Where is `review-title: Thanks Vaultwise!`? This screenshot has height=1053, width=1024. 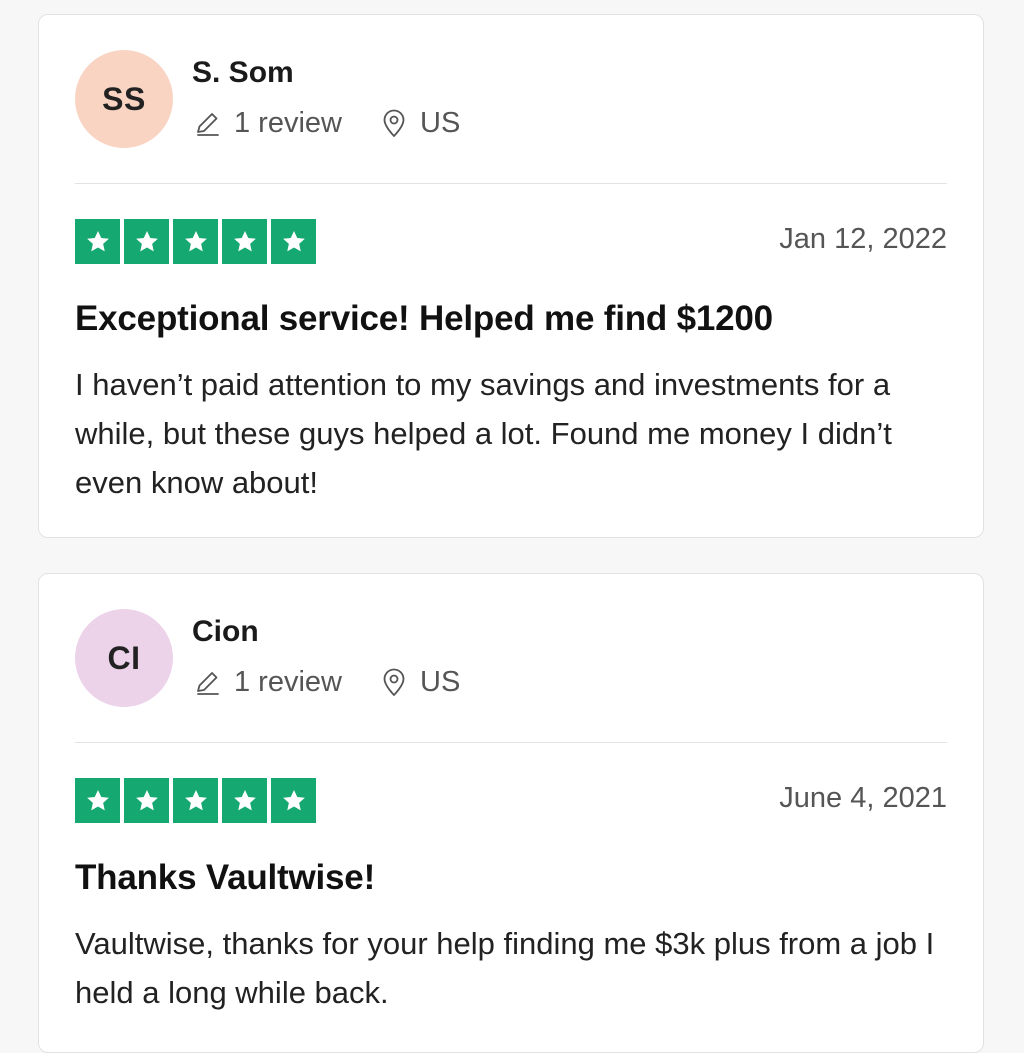
review-title: Thanks Vaultwise! is located at coordinates (225, 878).